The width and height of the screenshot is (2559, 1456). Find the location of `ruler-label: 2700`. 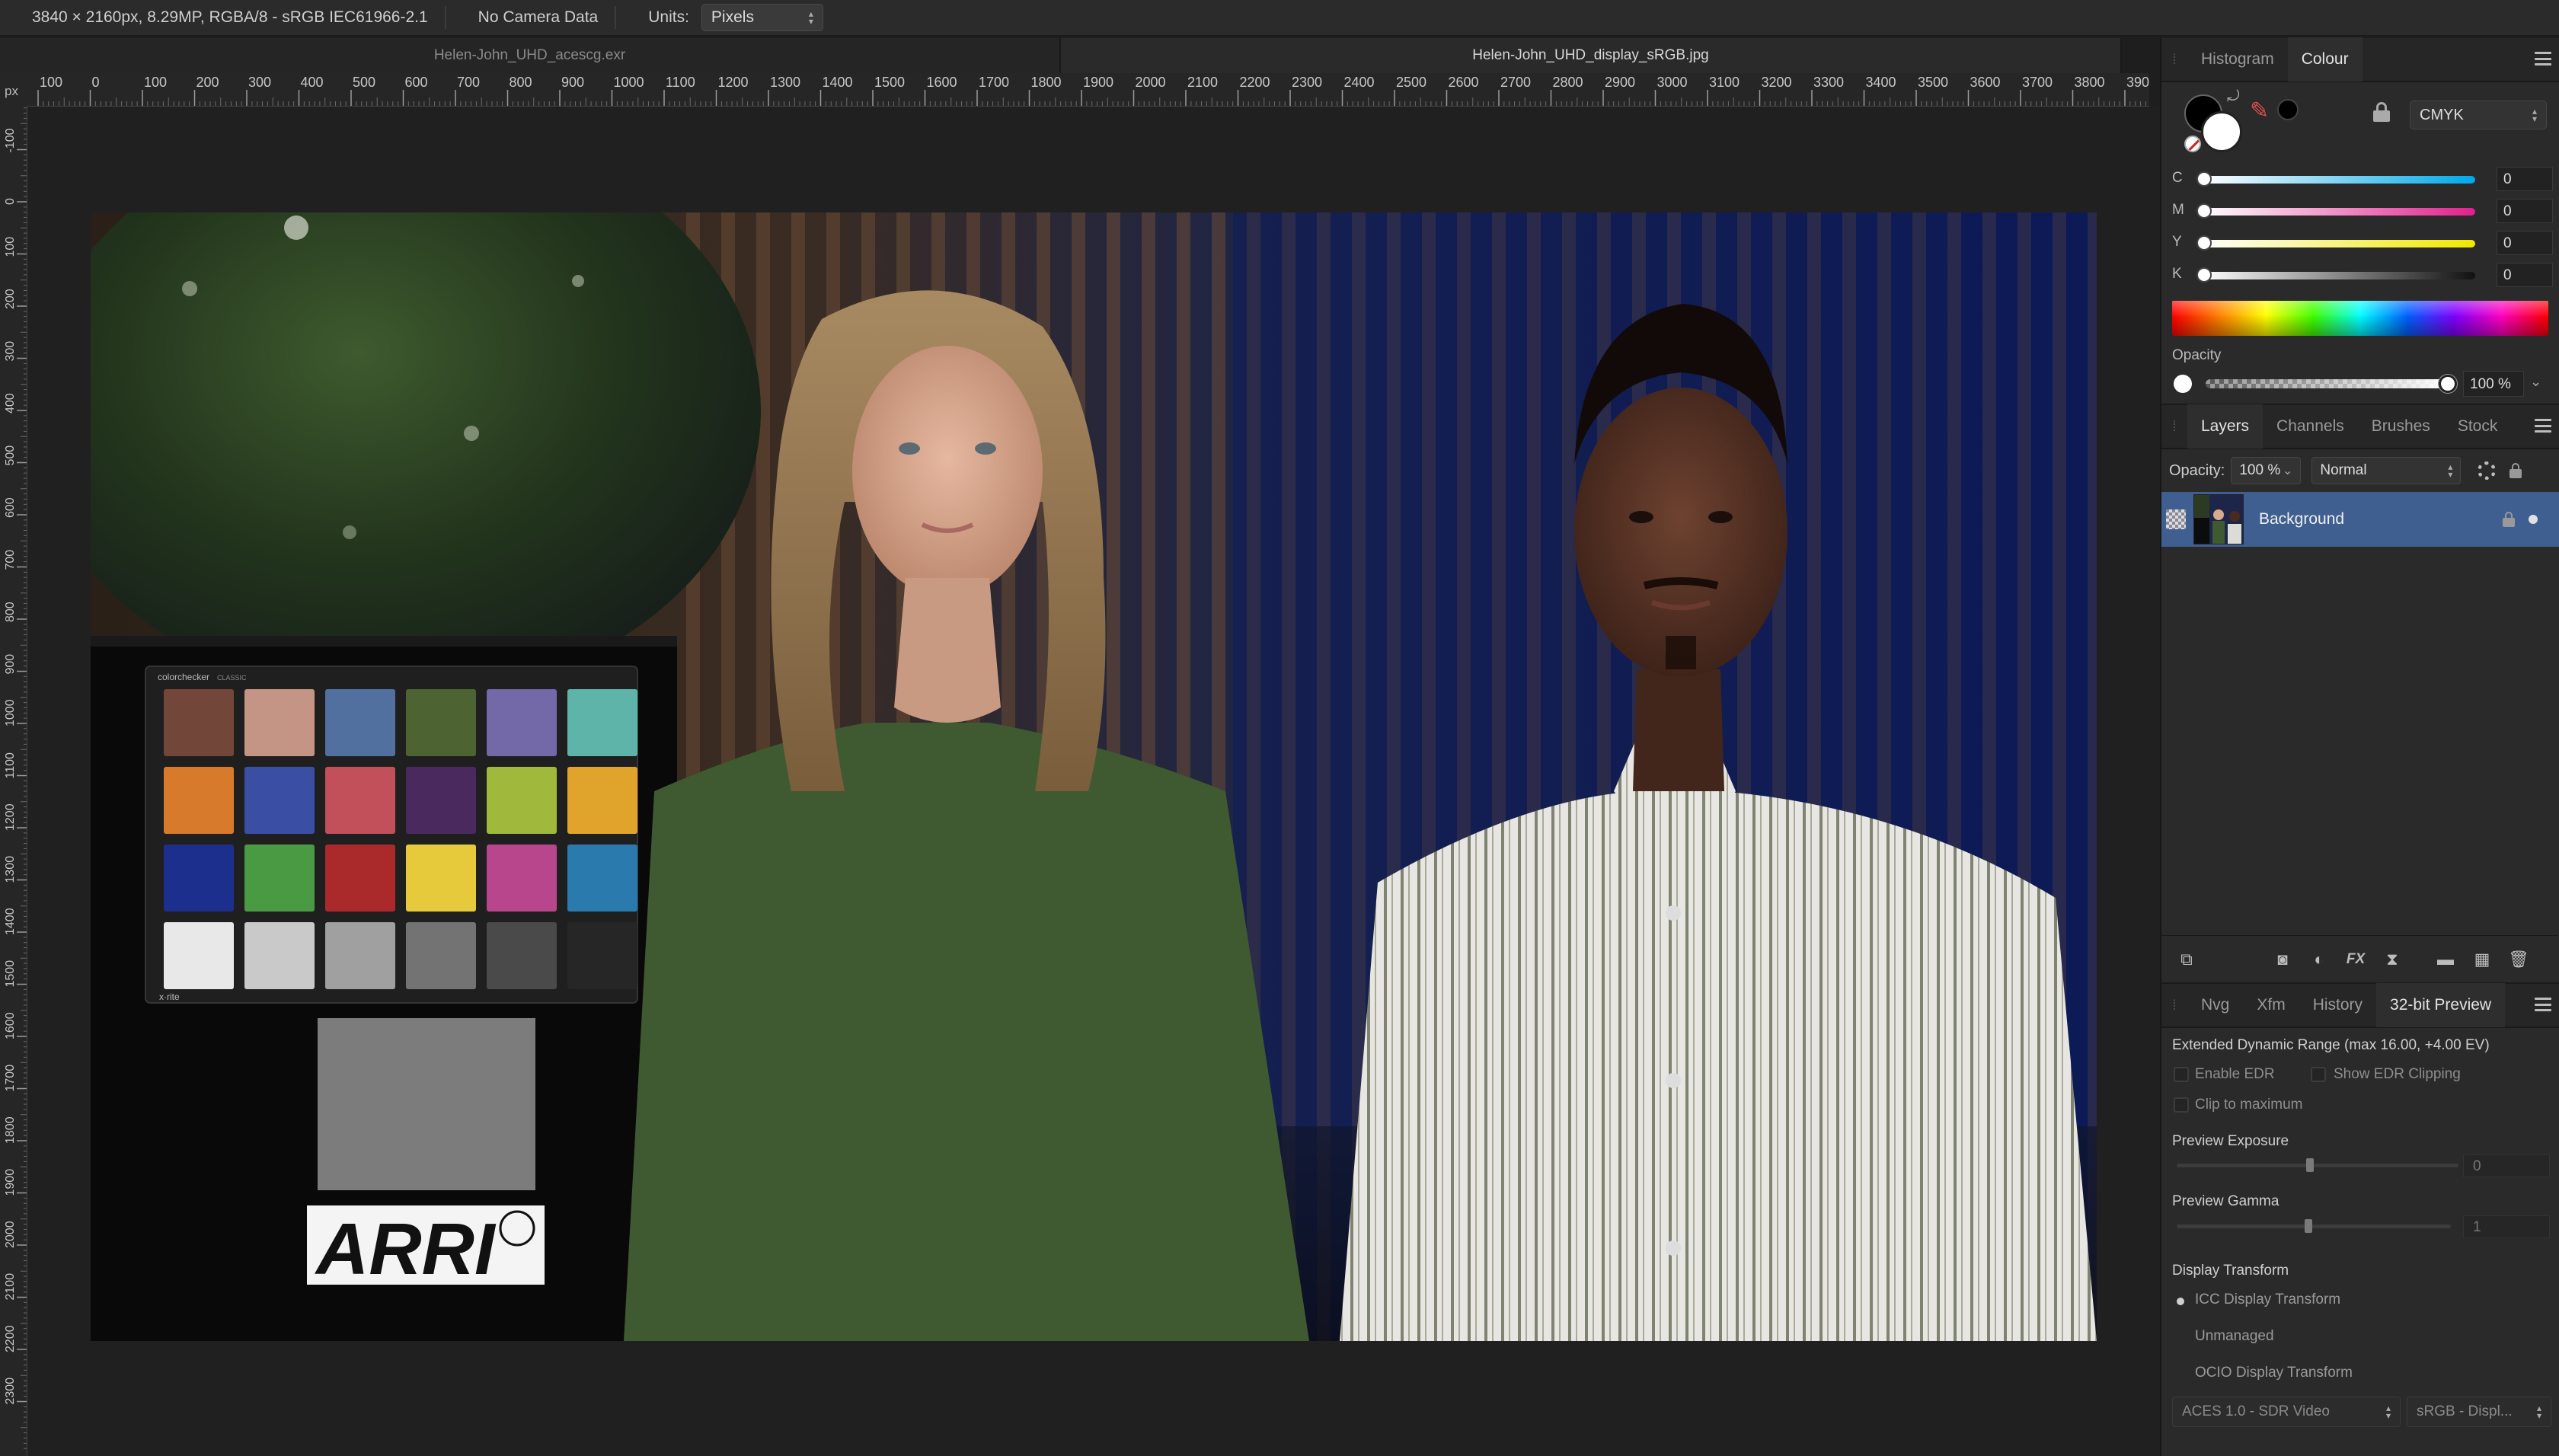

ruler-label: 2700 is located at coordinates (1515, 82).